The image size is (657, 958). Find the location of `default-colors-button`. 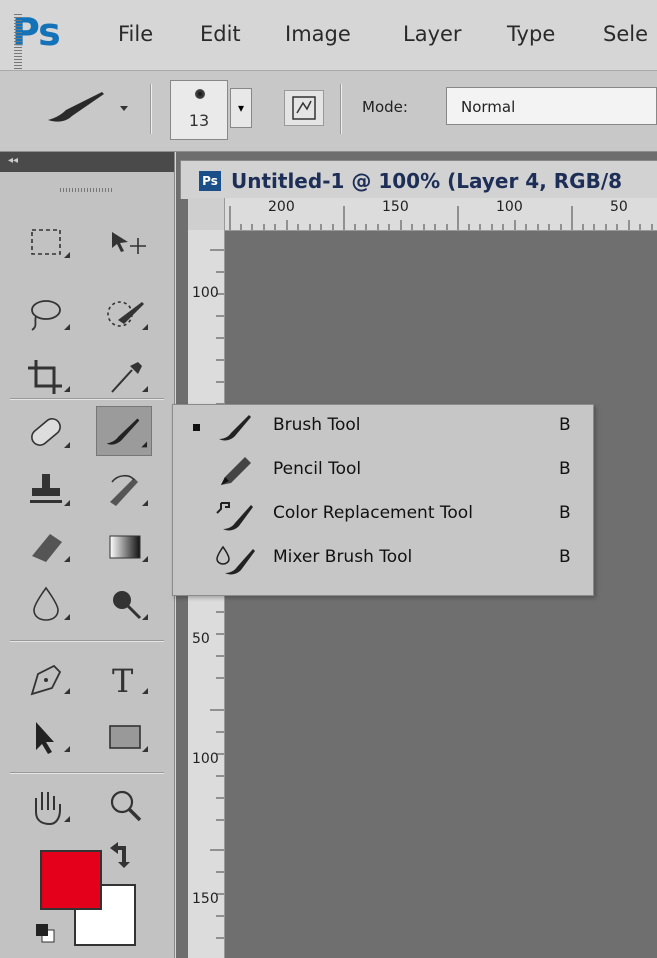

default-colors-button is located at coordinates (45, 933).